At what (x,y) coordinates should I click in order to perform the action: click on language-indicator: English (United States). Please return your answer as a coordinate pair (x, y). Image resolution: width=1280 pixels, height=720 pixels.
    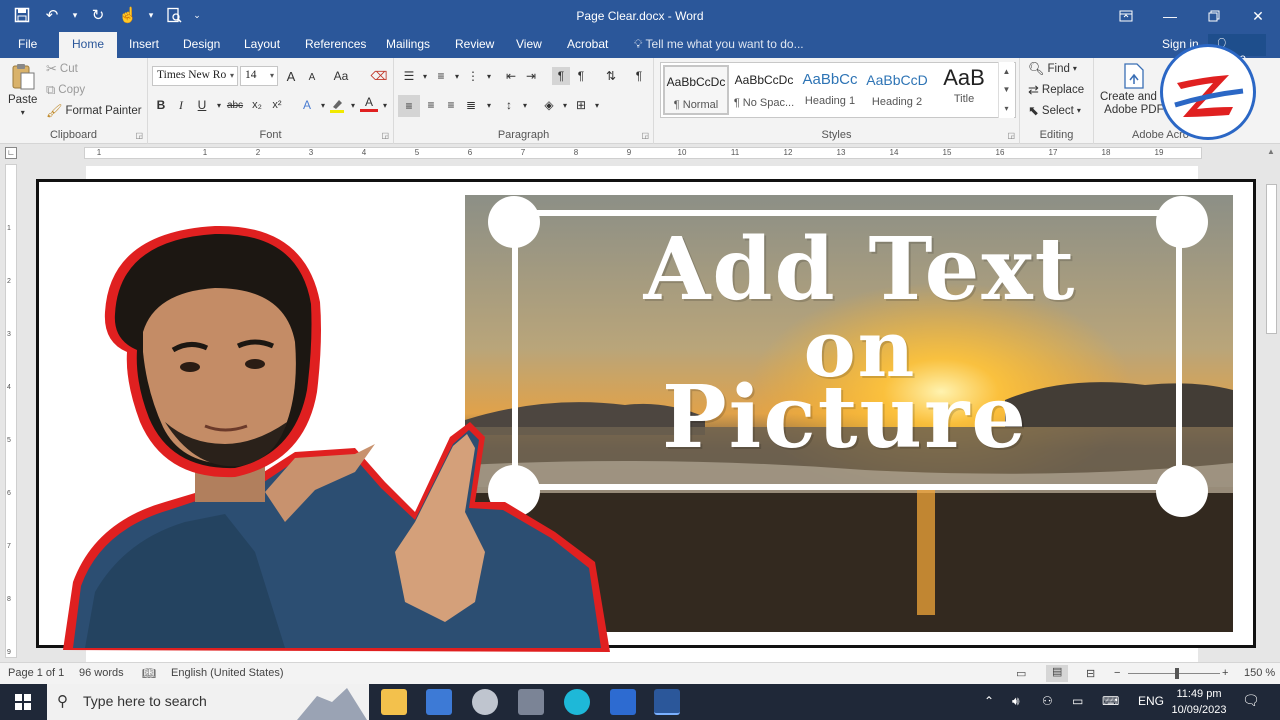
    Looking at the image, I should click on (227, 673).